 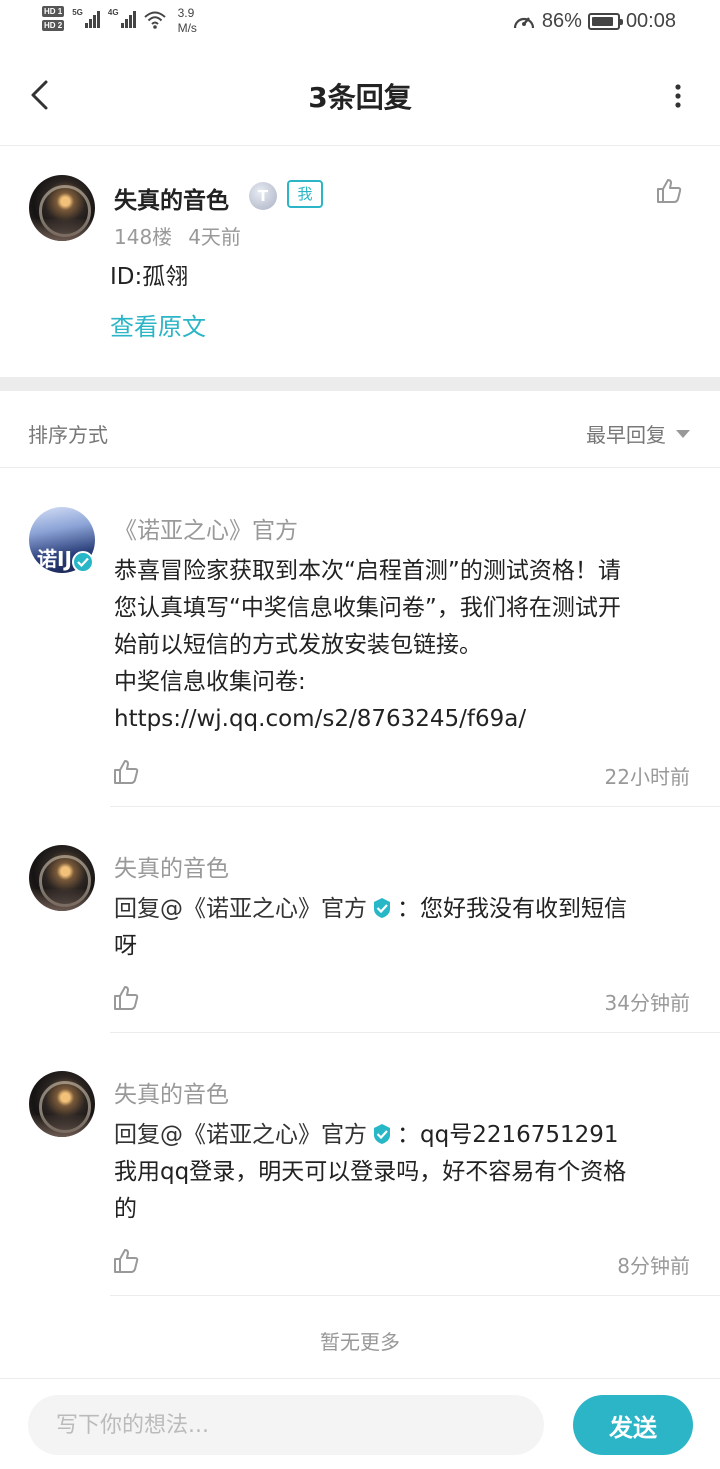 I want to click on battery-icon, so click(x=605, y=21).